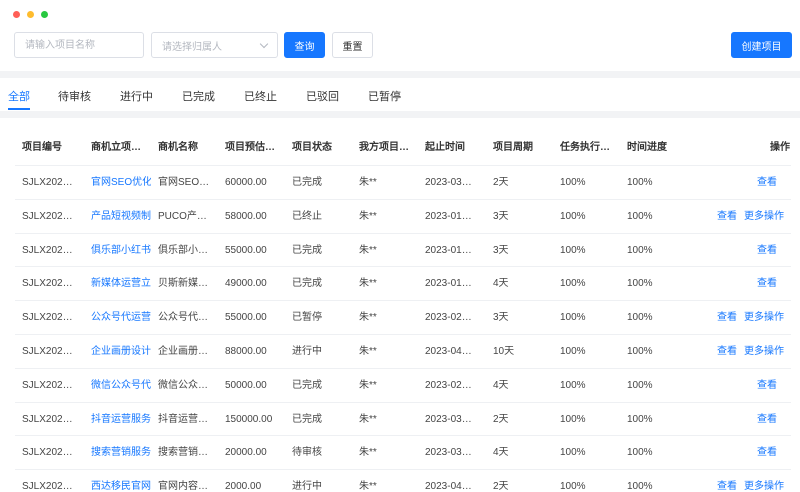 The width and height of the screenshot is (800, 492). Describe the element at coordinates (647, 147) in the screenshot. I see `column-header: 时间进度` at that location.